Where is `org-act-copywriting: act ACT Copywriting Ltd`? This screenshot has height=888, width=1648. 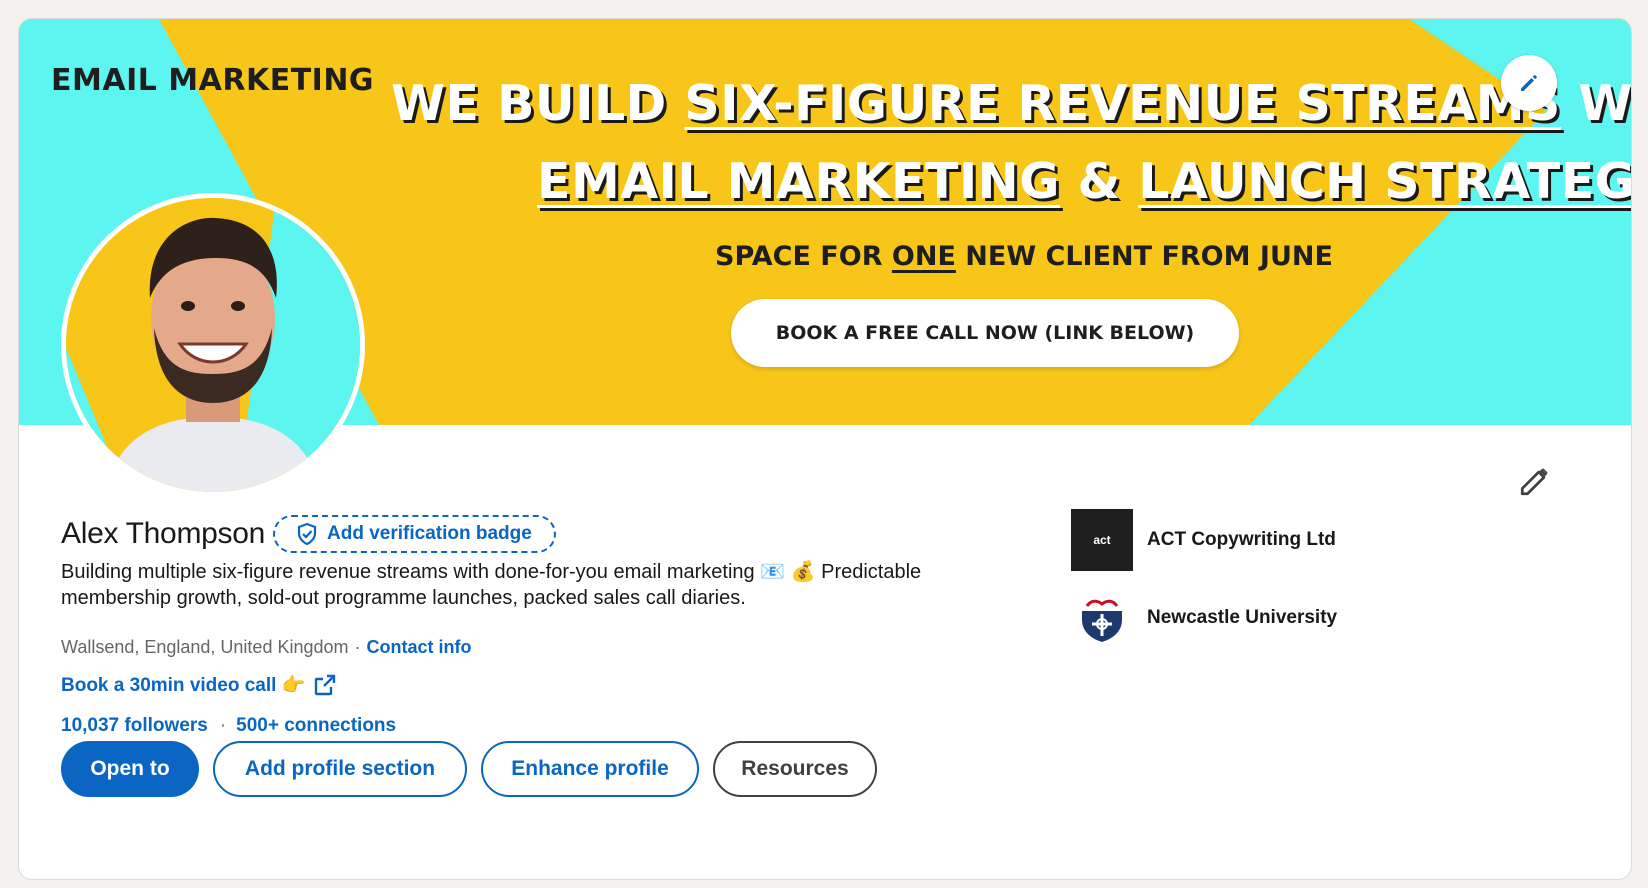
org-act-copywriting: act ACT Copywriting Ltd is located at coordinates (1203, 540).